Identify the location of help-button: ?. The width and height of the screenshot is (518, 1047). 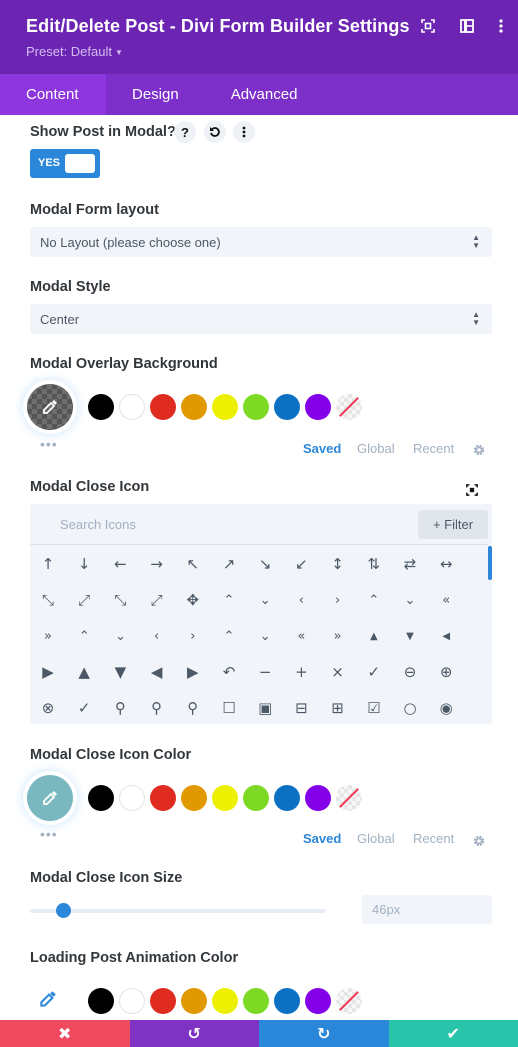
(185, 132).